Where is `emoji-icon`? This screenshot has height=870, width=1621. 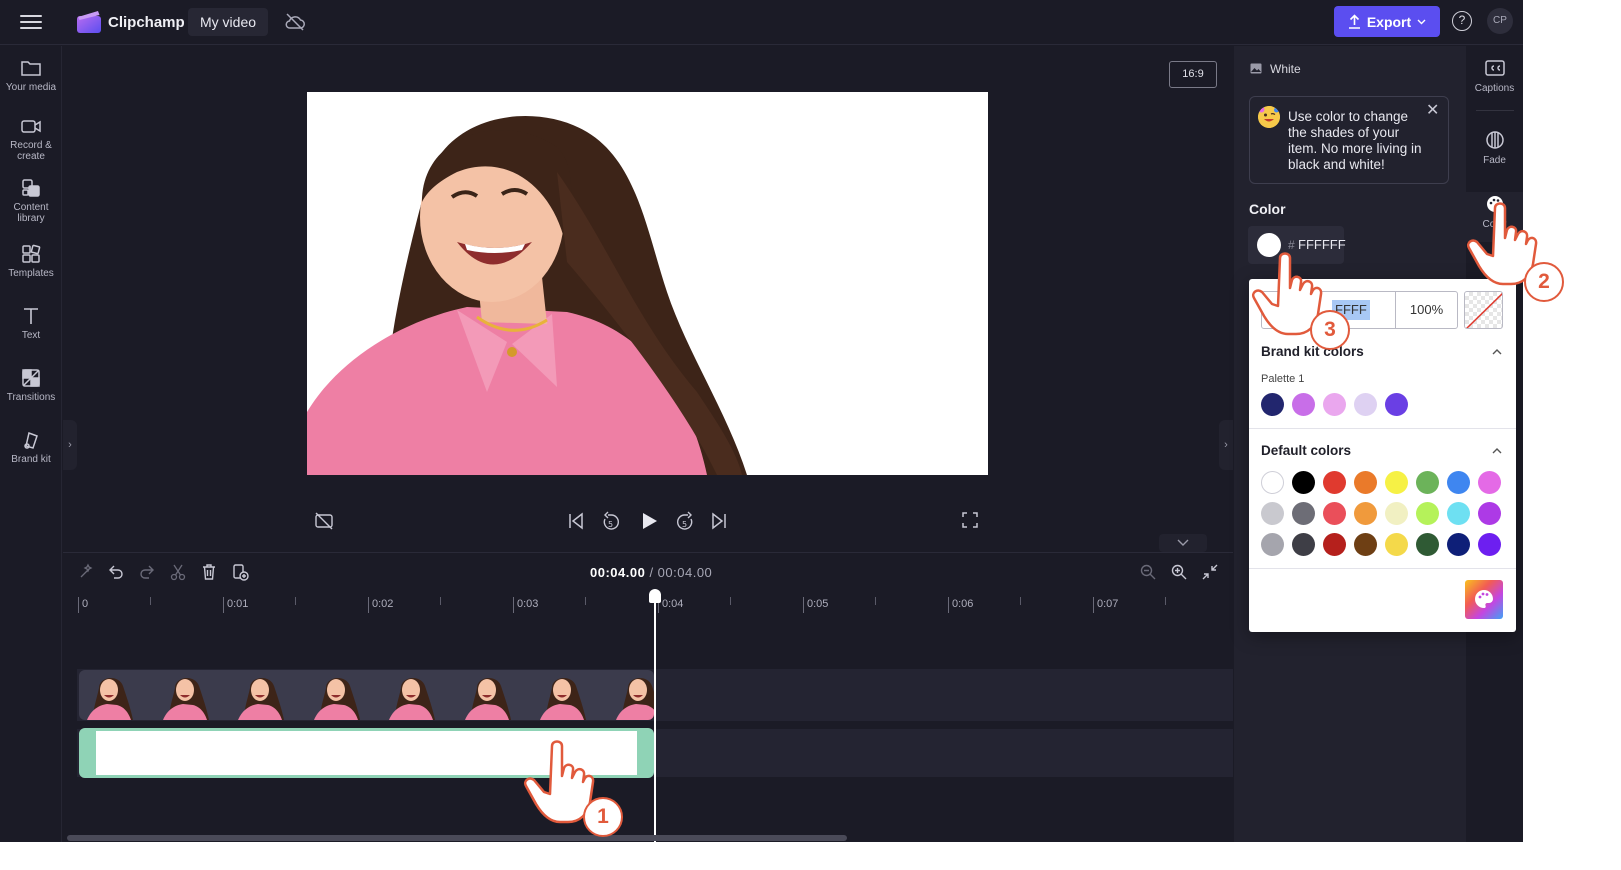 emoji-icon is located at coordinates (1269, 117).